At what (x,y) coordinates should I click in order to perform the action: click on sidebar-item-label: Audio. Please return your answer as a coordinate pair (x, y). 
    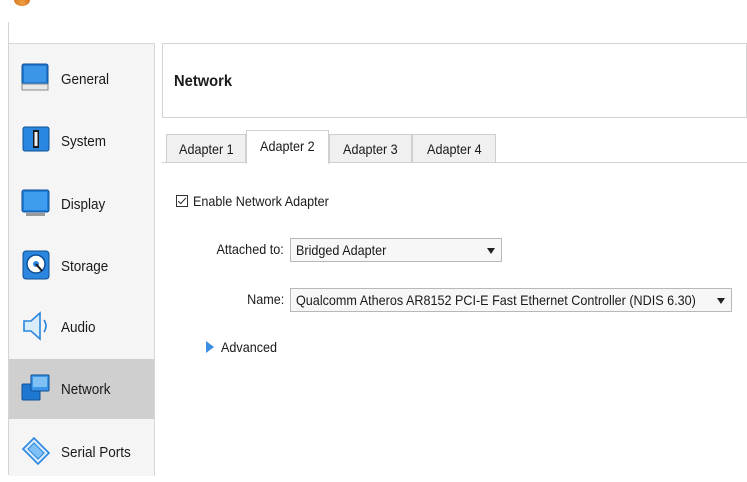
    Looking at the image, I should click on (78, 327).